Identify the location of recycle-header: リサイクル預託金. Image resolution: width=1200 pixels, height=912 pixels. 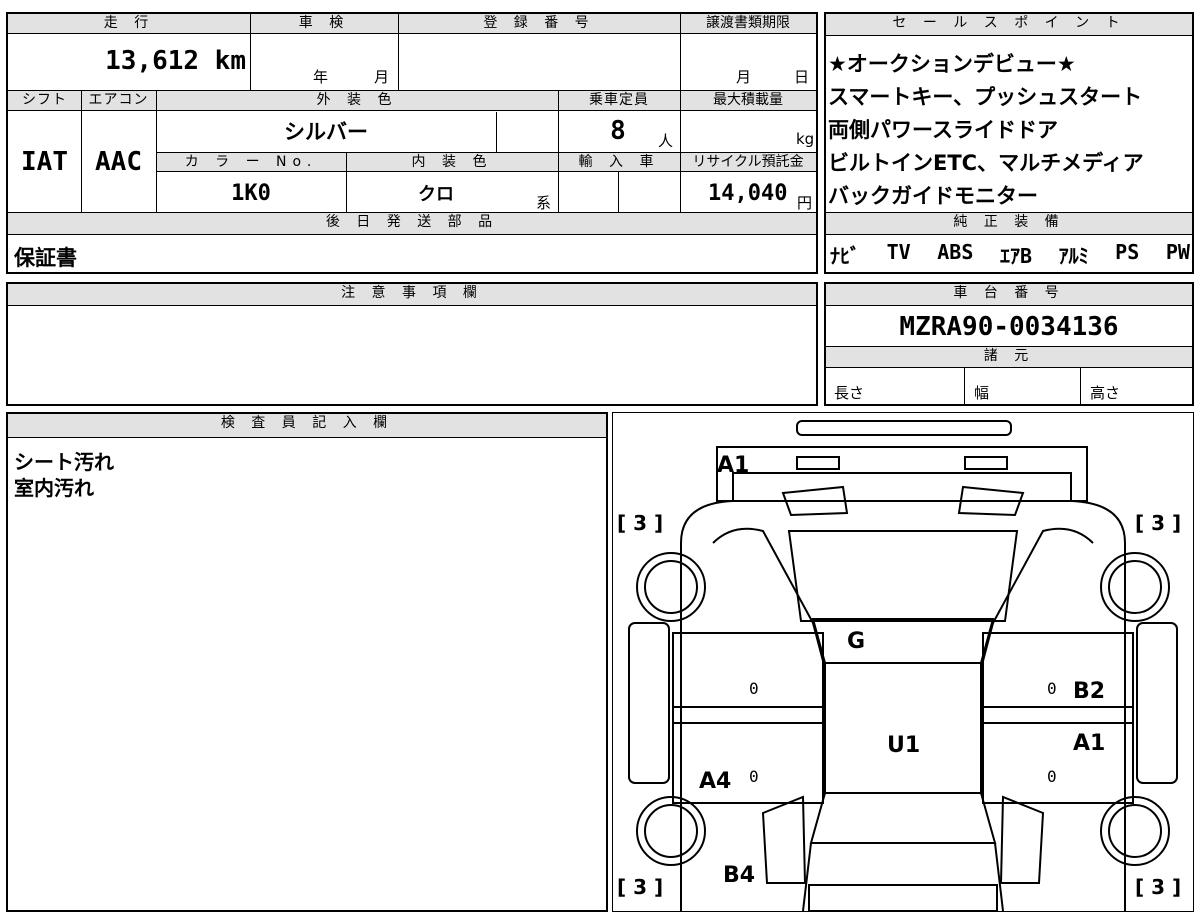
(748, 162).